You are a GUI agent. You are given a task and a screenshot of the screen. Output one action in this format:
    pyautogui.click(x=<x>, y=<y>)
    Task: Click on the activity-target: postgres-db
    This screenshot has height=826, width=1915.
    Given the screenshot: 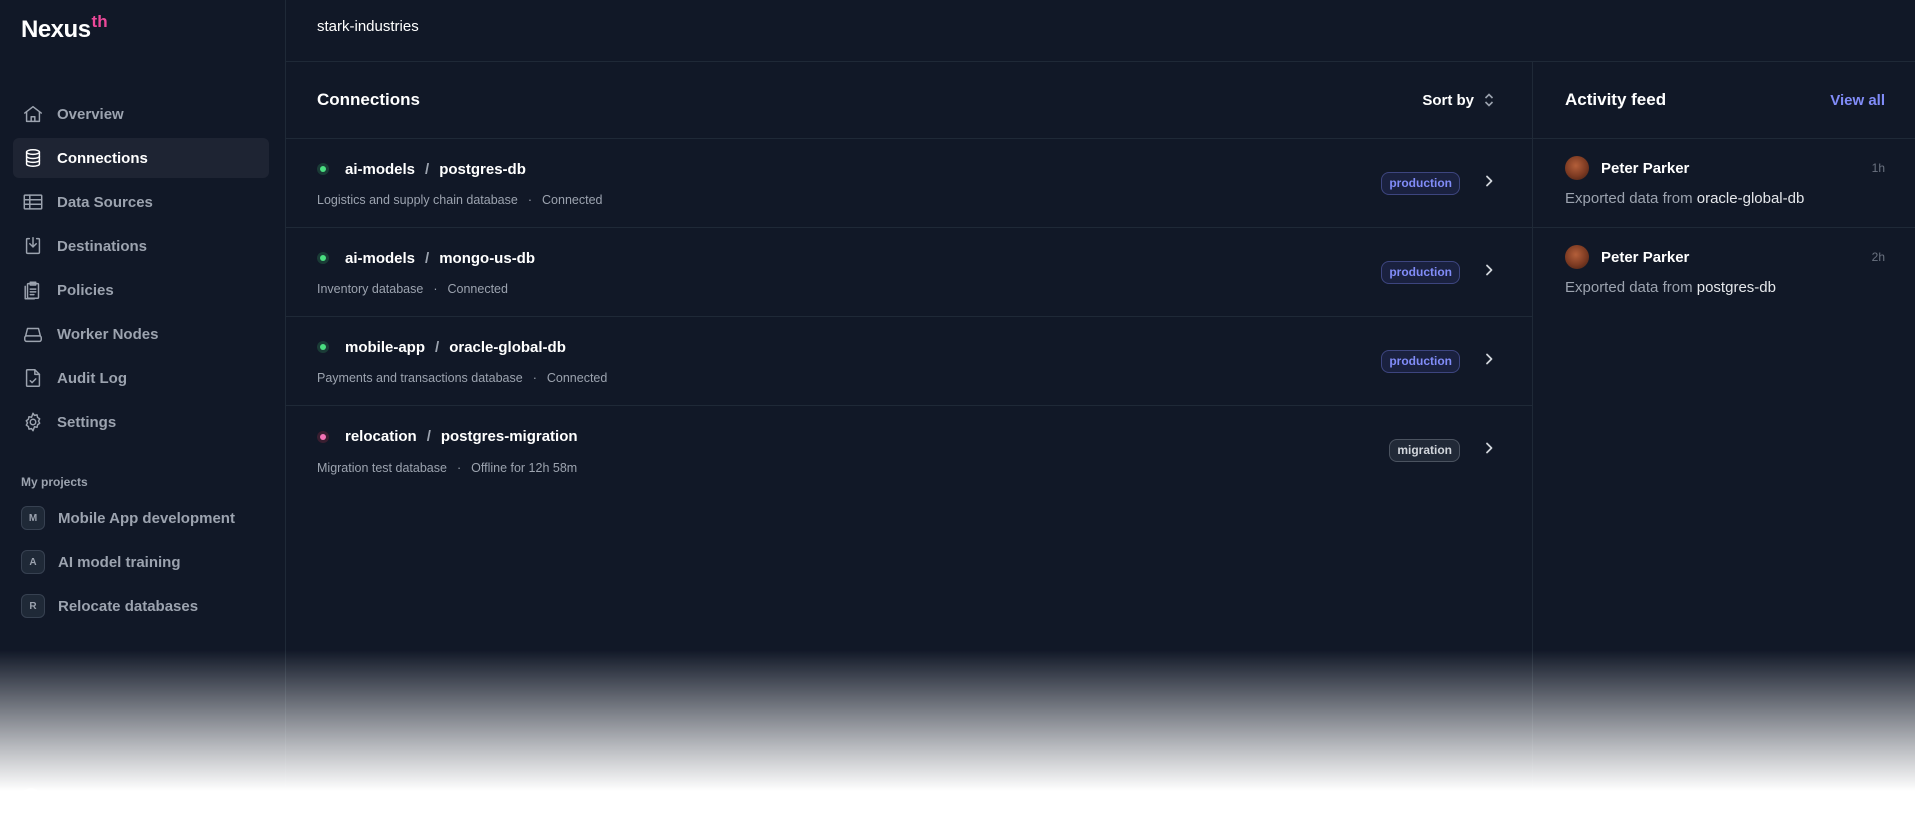 What is the action you would take?
    pyautogui.click(x=1736, y=287)
    